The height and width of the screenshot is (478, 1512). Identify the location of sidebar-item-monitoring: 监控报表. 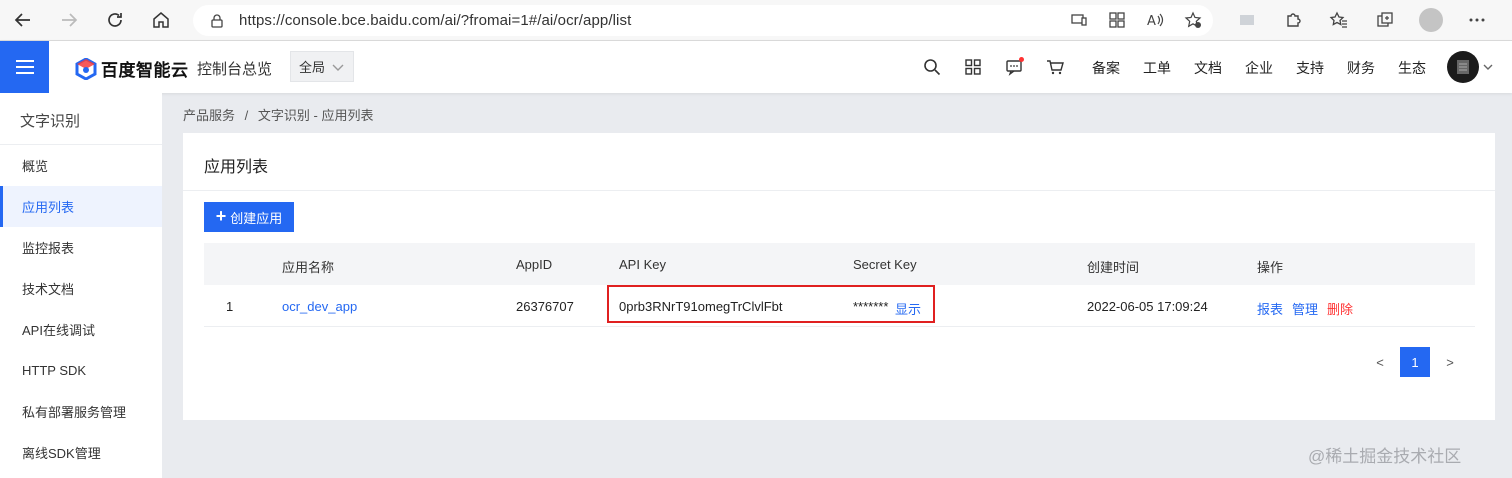
(81, 247).